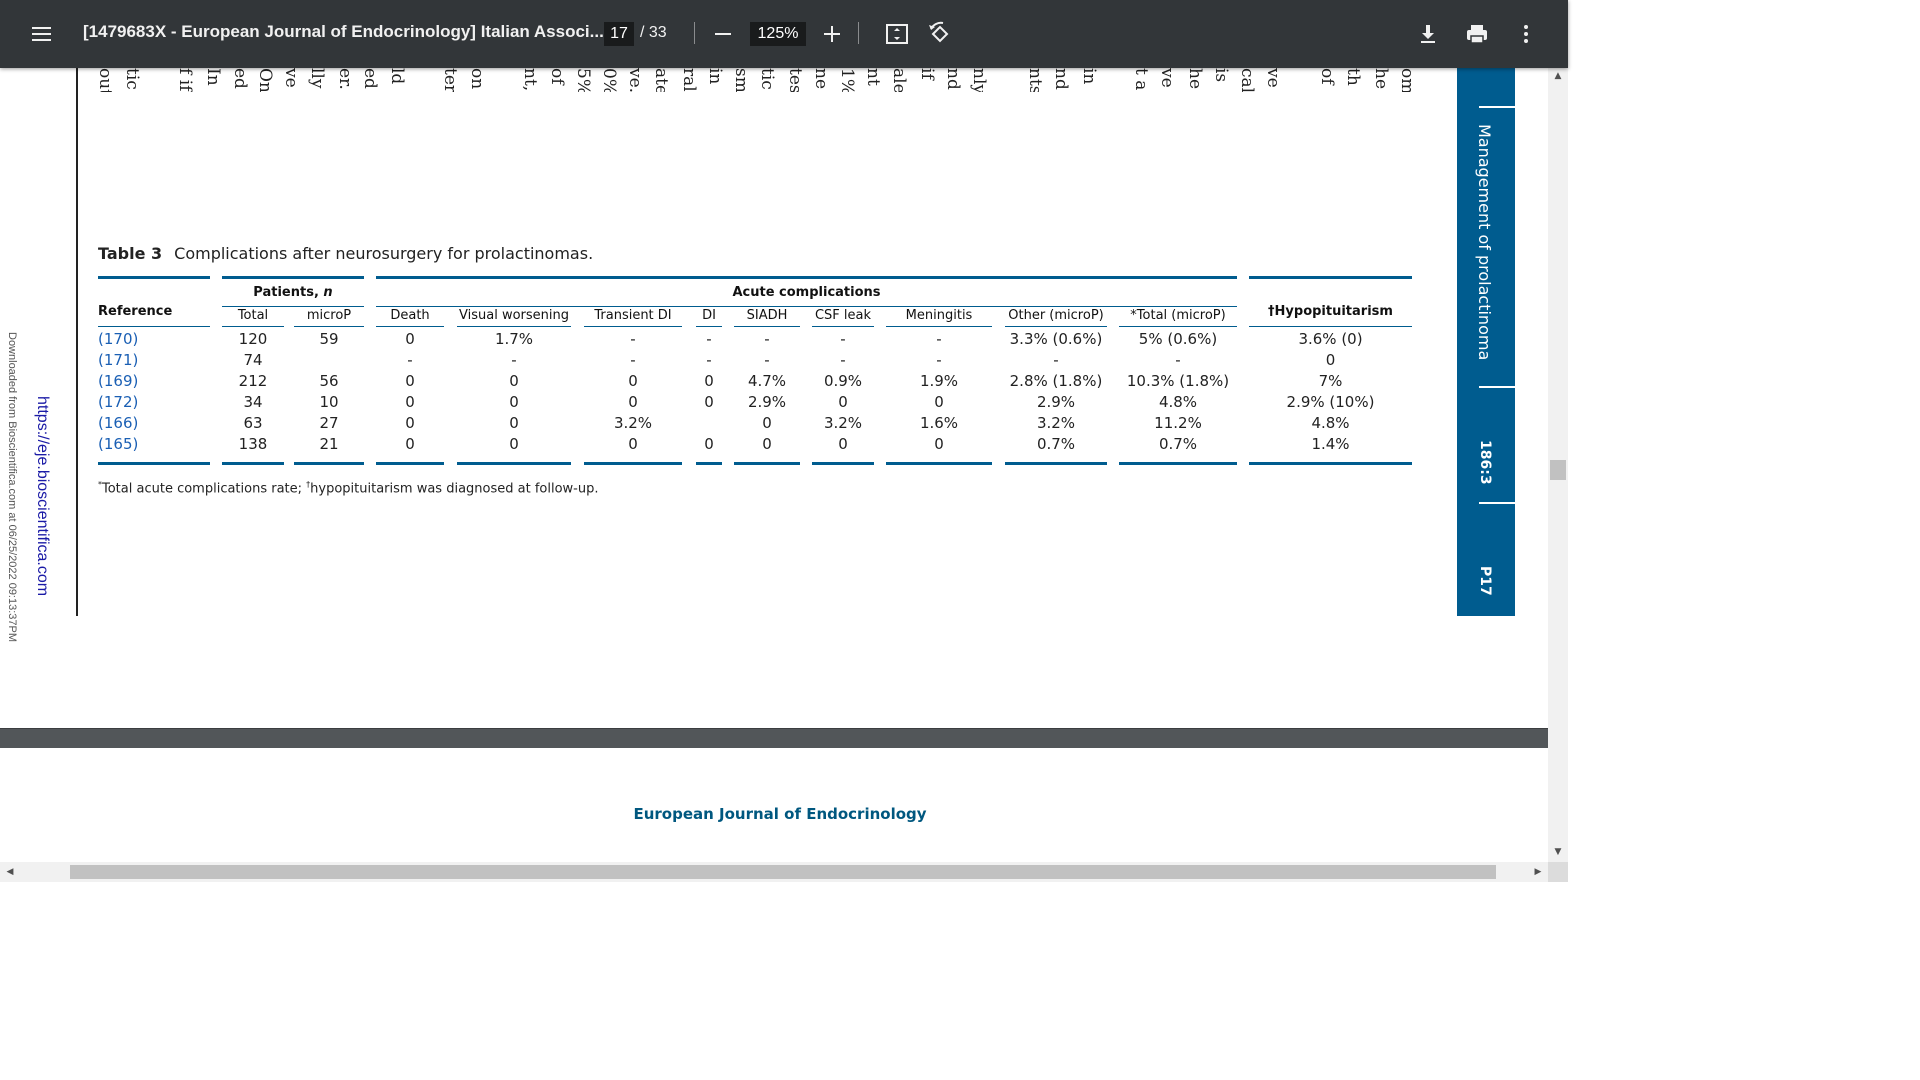 This screenshot has width=1920, height=1080. What do you see at coordinates (1485, 581) in the screenshot?
I see `side-tab-page: P17` at bounding box center [1485, 581].